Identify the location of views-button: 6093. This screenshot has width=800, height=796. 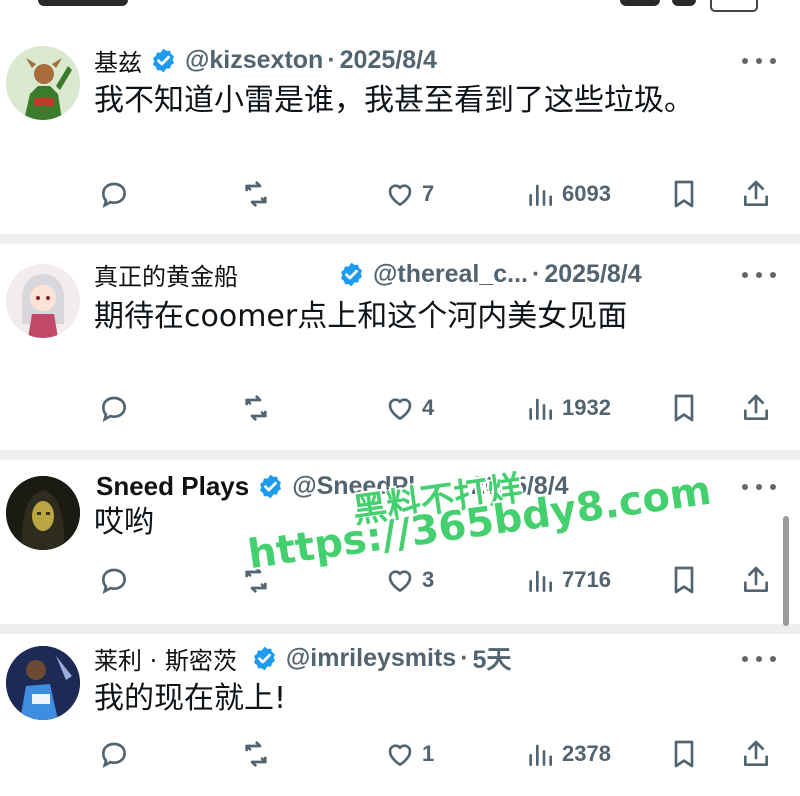
(567, 194).